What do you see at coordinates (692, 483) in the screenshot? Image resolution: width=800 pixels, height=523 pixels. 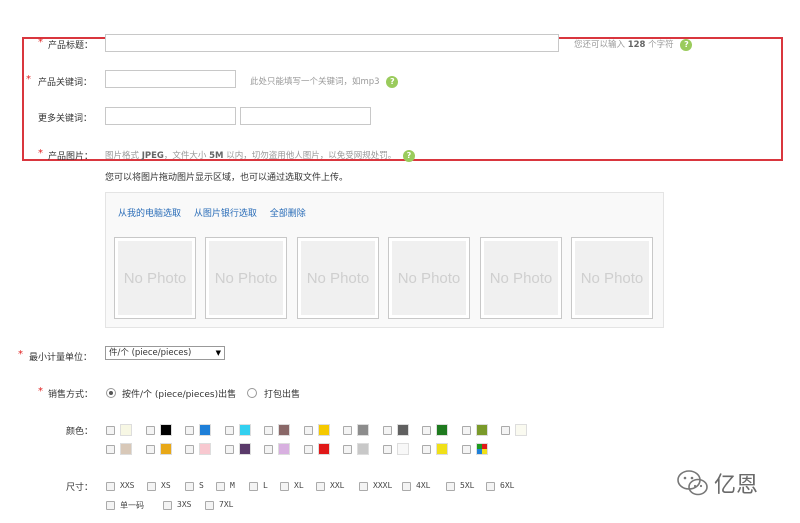 I see `wechat-logo-icon` at bounding box center [692, 483].